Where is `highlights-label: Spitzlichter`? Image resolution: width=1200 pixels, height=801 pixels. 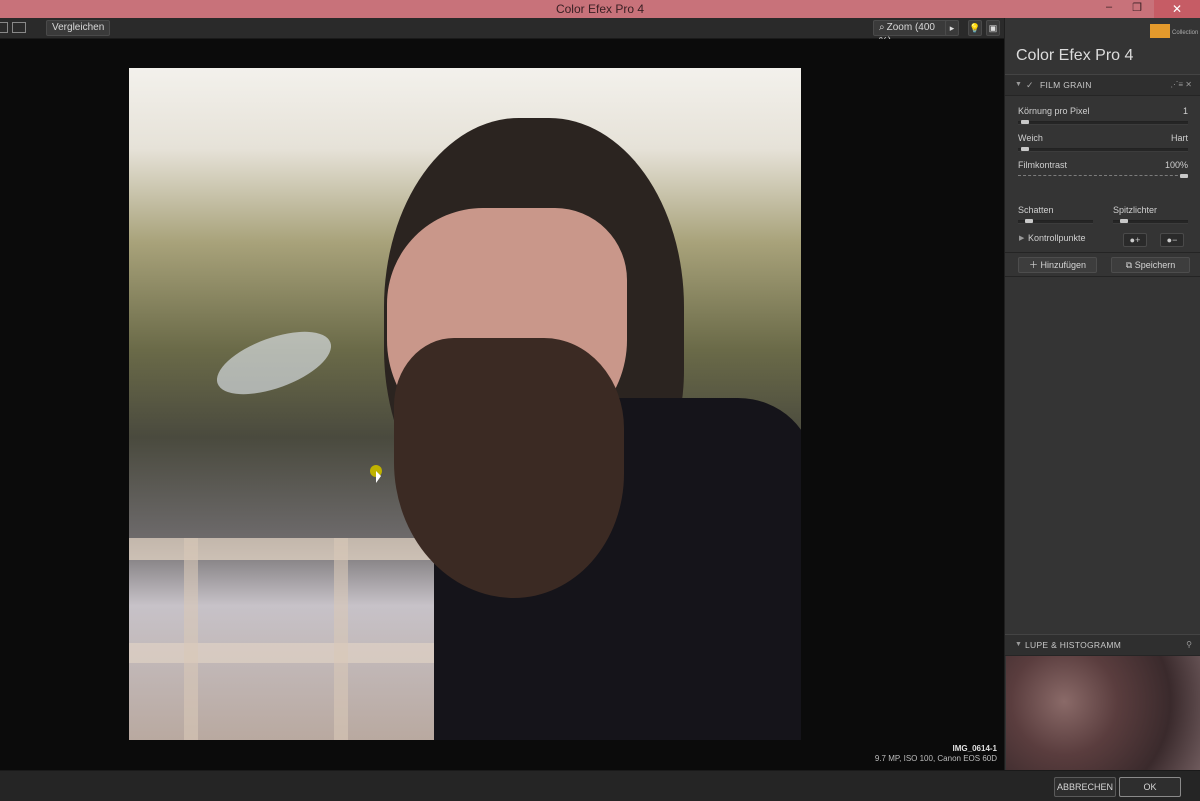 highlights-label: Spitzlichter is located at coordinates (1135, 210).